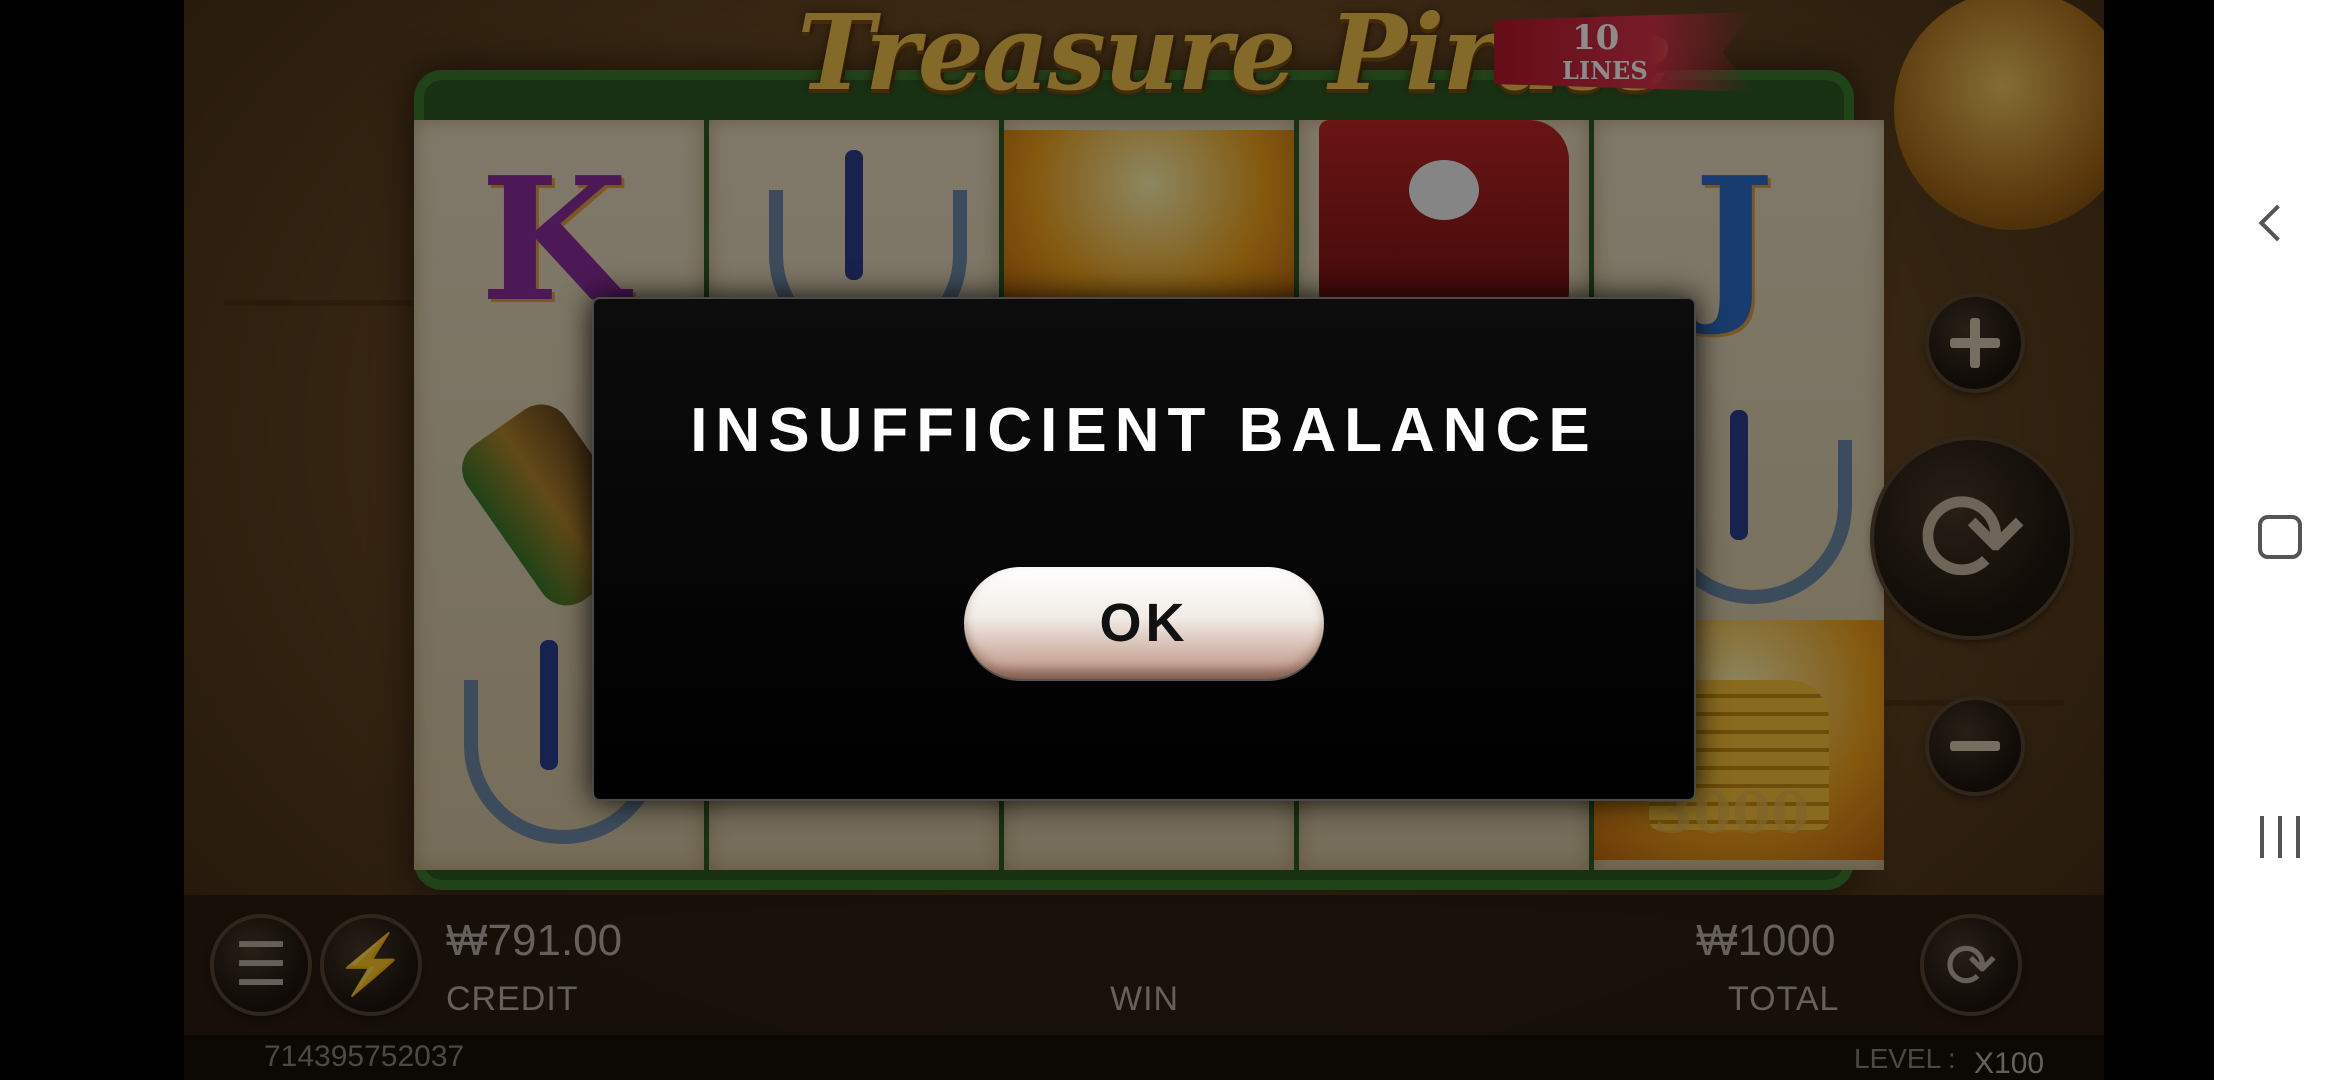 The width and height of the screenshot is (2340, 1080). What do you see at coordinates (2280, 837) in the screenshot?
I see `recent-apps-icon` at bounding box center [2280, 837].